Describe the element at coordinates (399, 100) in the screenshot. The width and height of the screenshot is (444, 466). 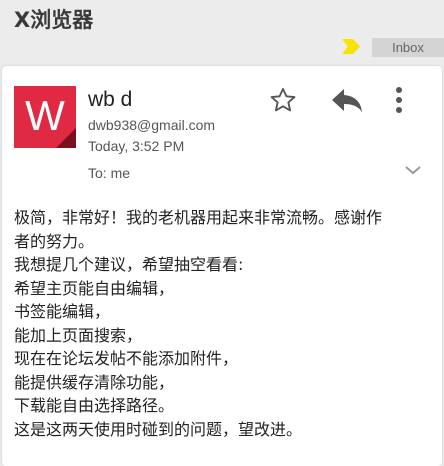
I see `more-options-icon` at that location.